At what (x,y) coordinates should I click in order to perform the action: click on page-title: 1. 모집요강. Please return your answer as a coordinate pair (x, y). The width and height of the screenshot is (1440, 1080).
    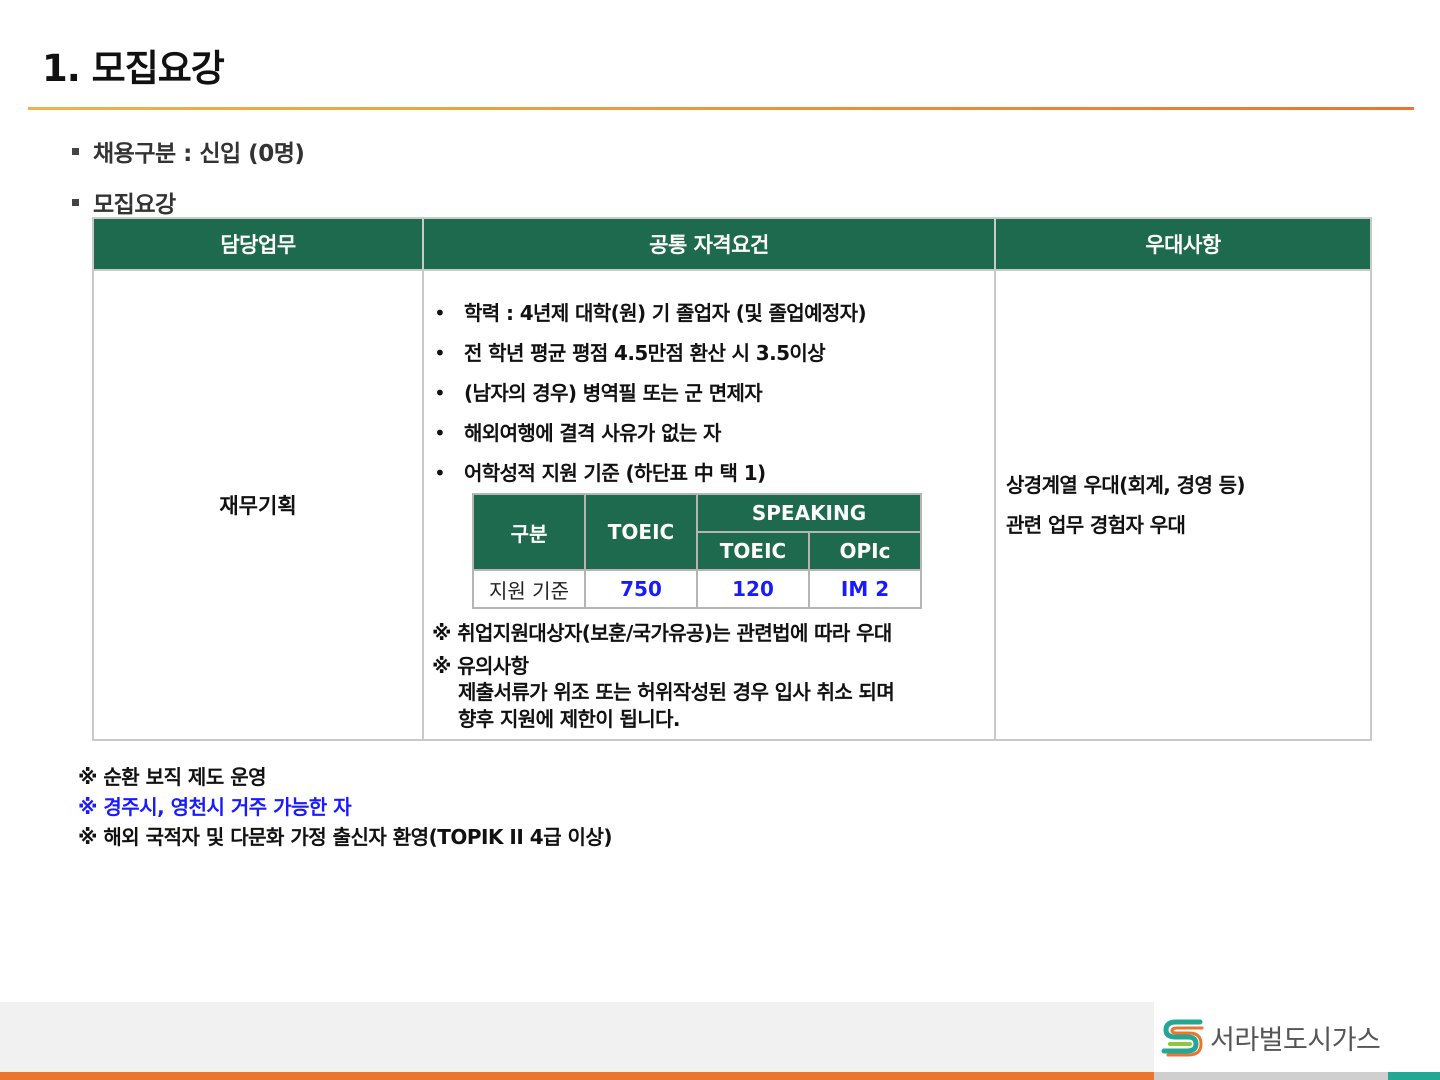
    Looking at the image, I should click on (133, 68).